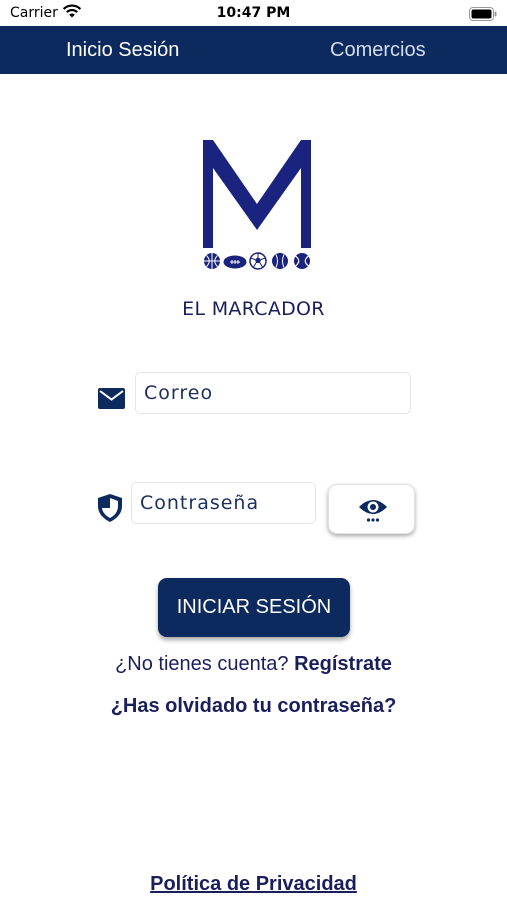 This screenshot has height=900, width=507. Describe the element at coordinates (253, 884) in the screenshot. I see `privacy-policy-link: Política de Privacidad` at that location.